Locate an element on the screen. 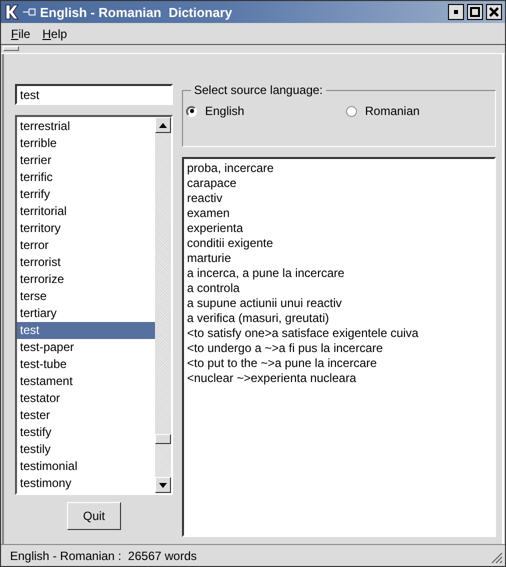 This screenshot has width=506, height=567. word-list-item: testimonial is located at coordinates (86, 466).